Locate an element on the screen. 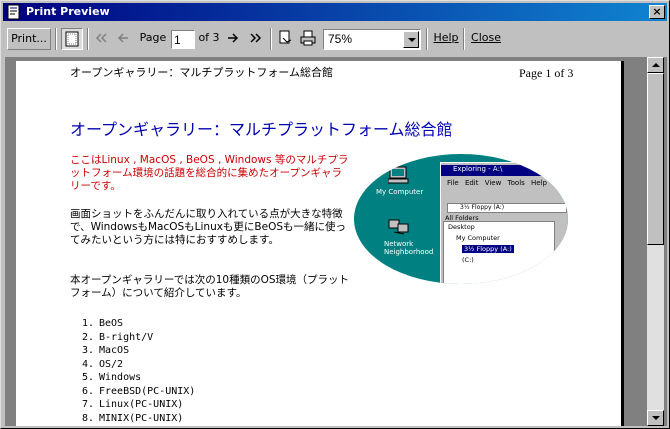  page-header-title: オープンギャラリー：マルチプラットフォーム総合館 is located at coordinates (202, 72).